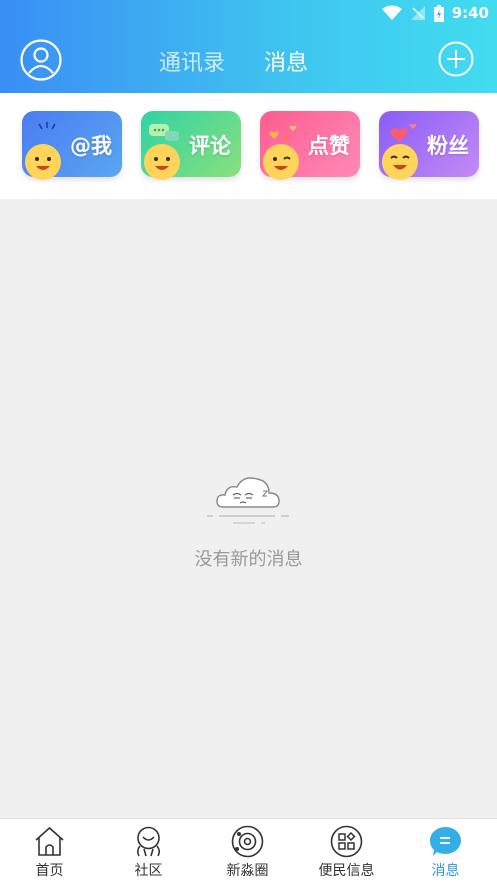 Image resolution: width=497 pixels, height=884 pixels. What do you see at coordinates (162, 162) in the screenshot?
I see `comment-emoji-icon` at bounding box center [162, 162].